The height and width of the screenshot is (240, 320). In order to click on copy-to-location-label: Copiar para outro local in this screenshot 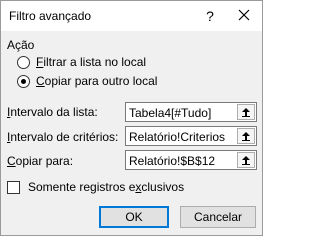, I will do `click(97, 81)`.